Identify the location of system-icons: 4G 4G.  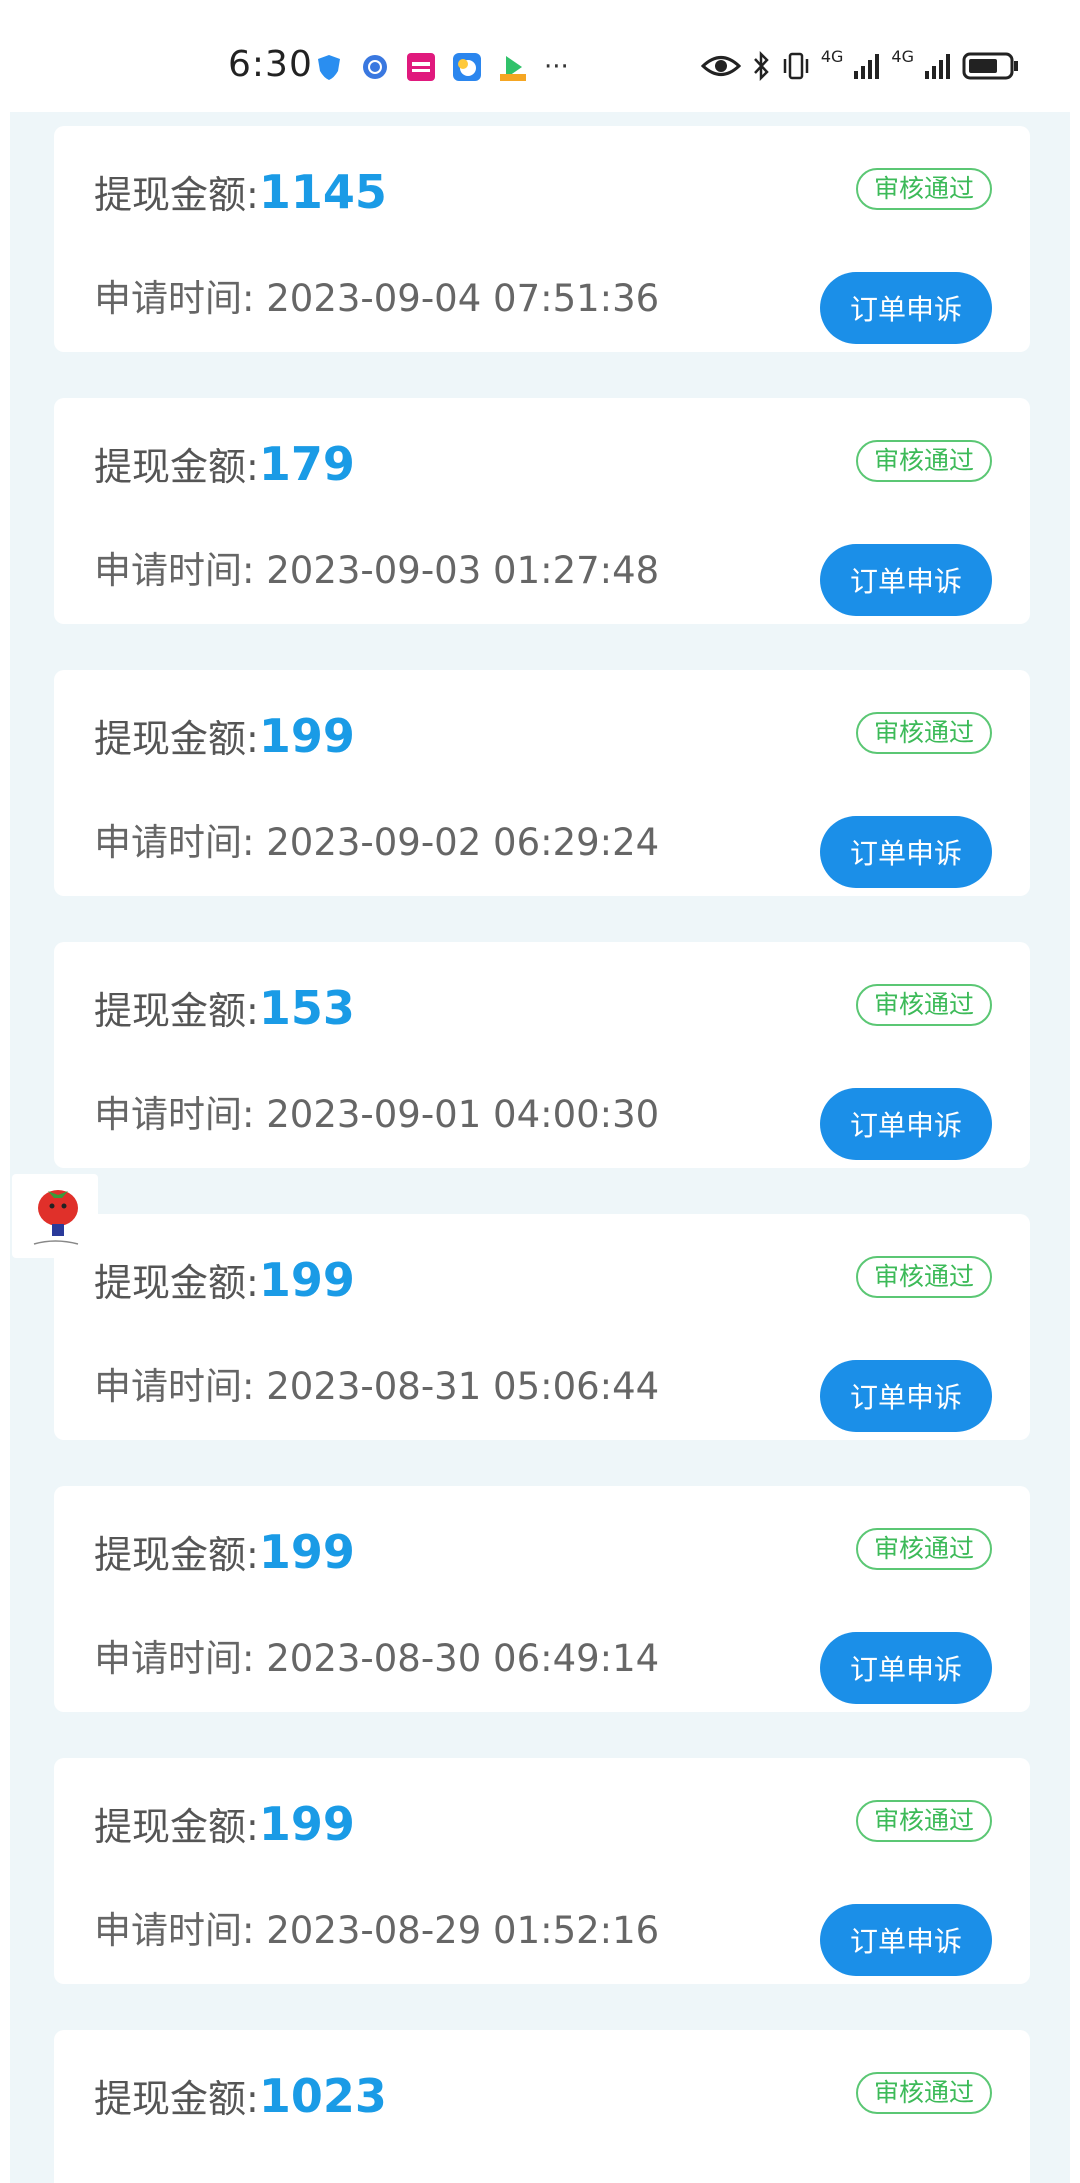
(860, 64).